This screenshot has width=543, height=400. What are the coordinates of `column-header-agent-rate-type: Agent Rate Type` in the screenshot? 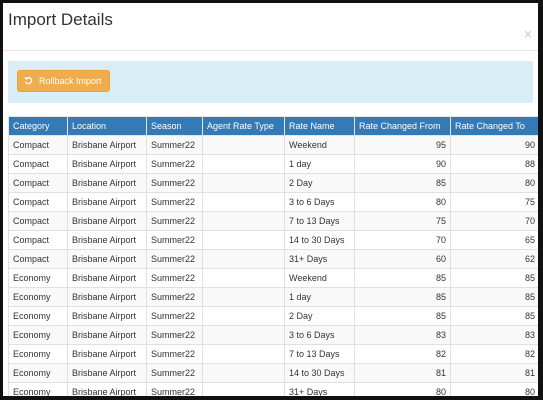 It's located at (243, 126).